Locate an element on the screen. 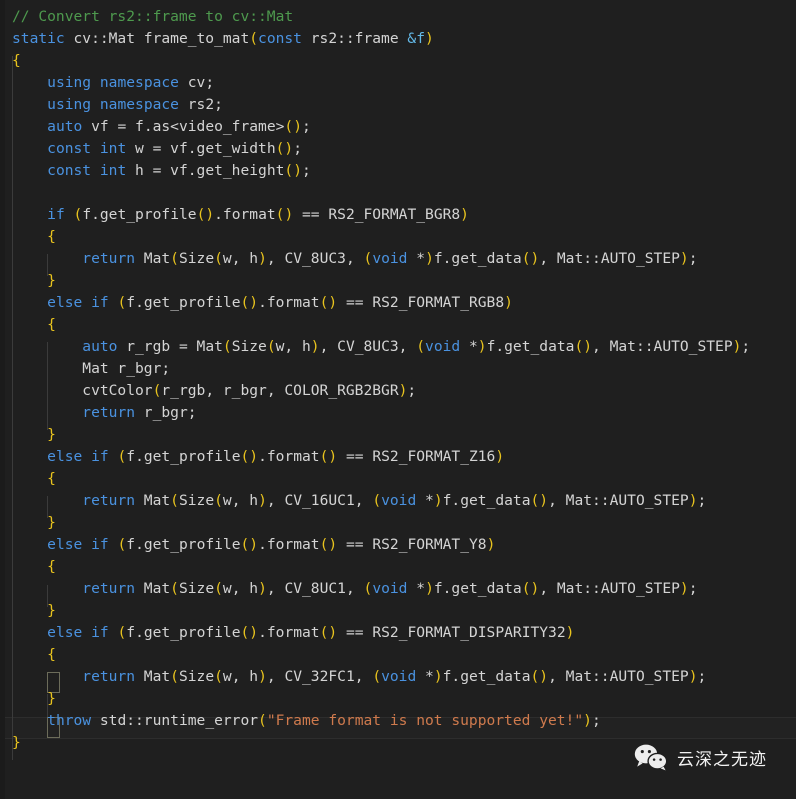 Image resolution: width=796 pixels, height=799 pixels. code-token: // Convert rs2::frame to cv::Mat is located at coordinates (153, 16).